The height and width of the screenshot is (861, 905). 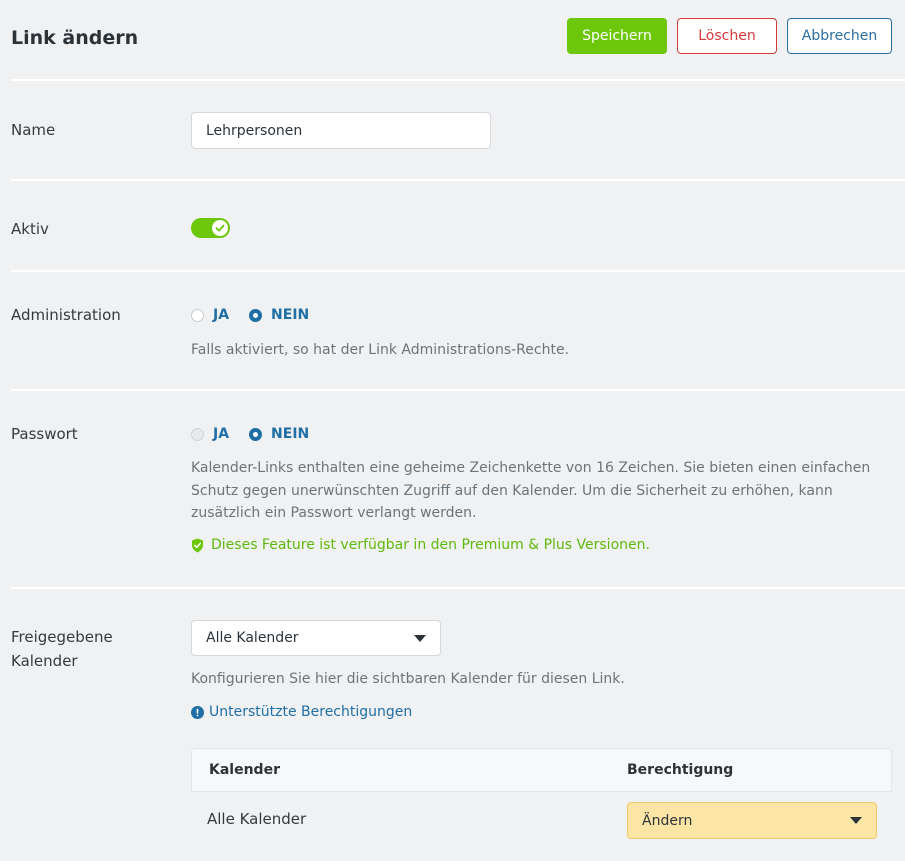 I want to click on permission-select-value: Ändern, so click(x=667, y=820).